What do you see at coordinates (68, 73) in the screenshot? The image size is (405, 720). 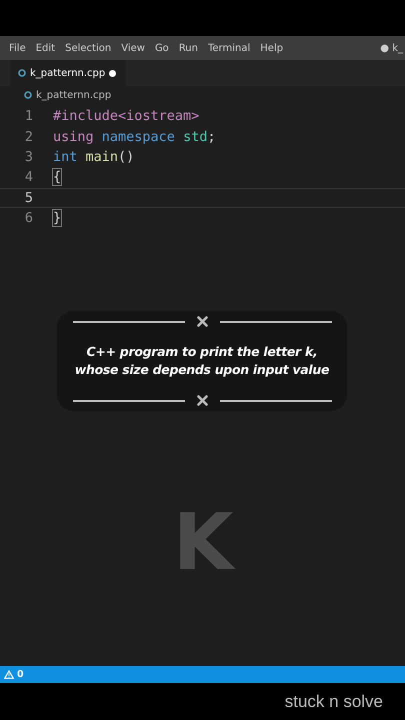 I see `editor-tab: k_patternn.cpp` at bounding box center [68, 73].